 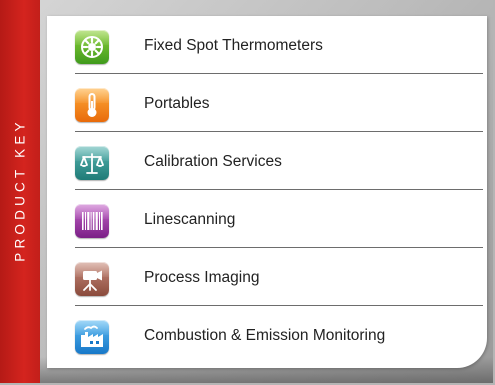 I want to click on side-label: PRODUCT KEY, so click(x=20, y=190).